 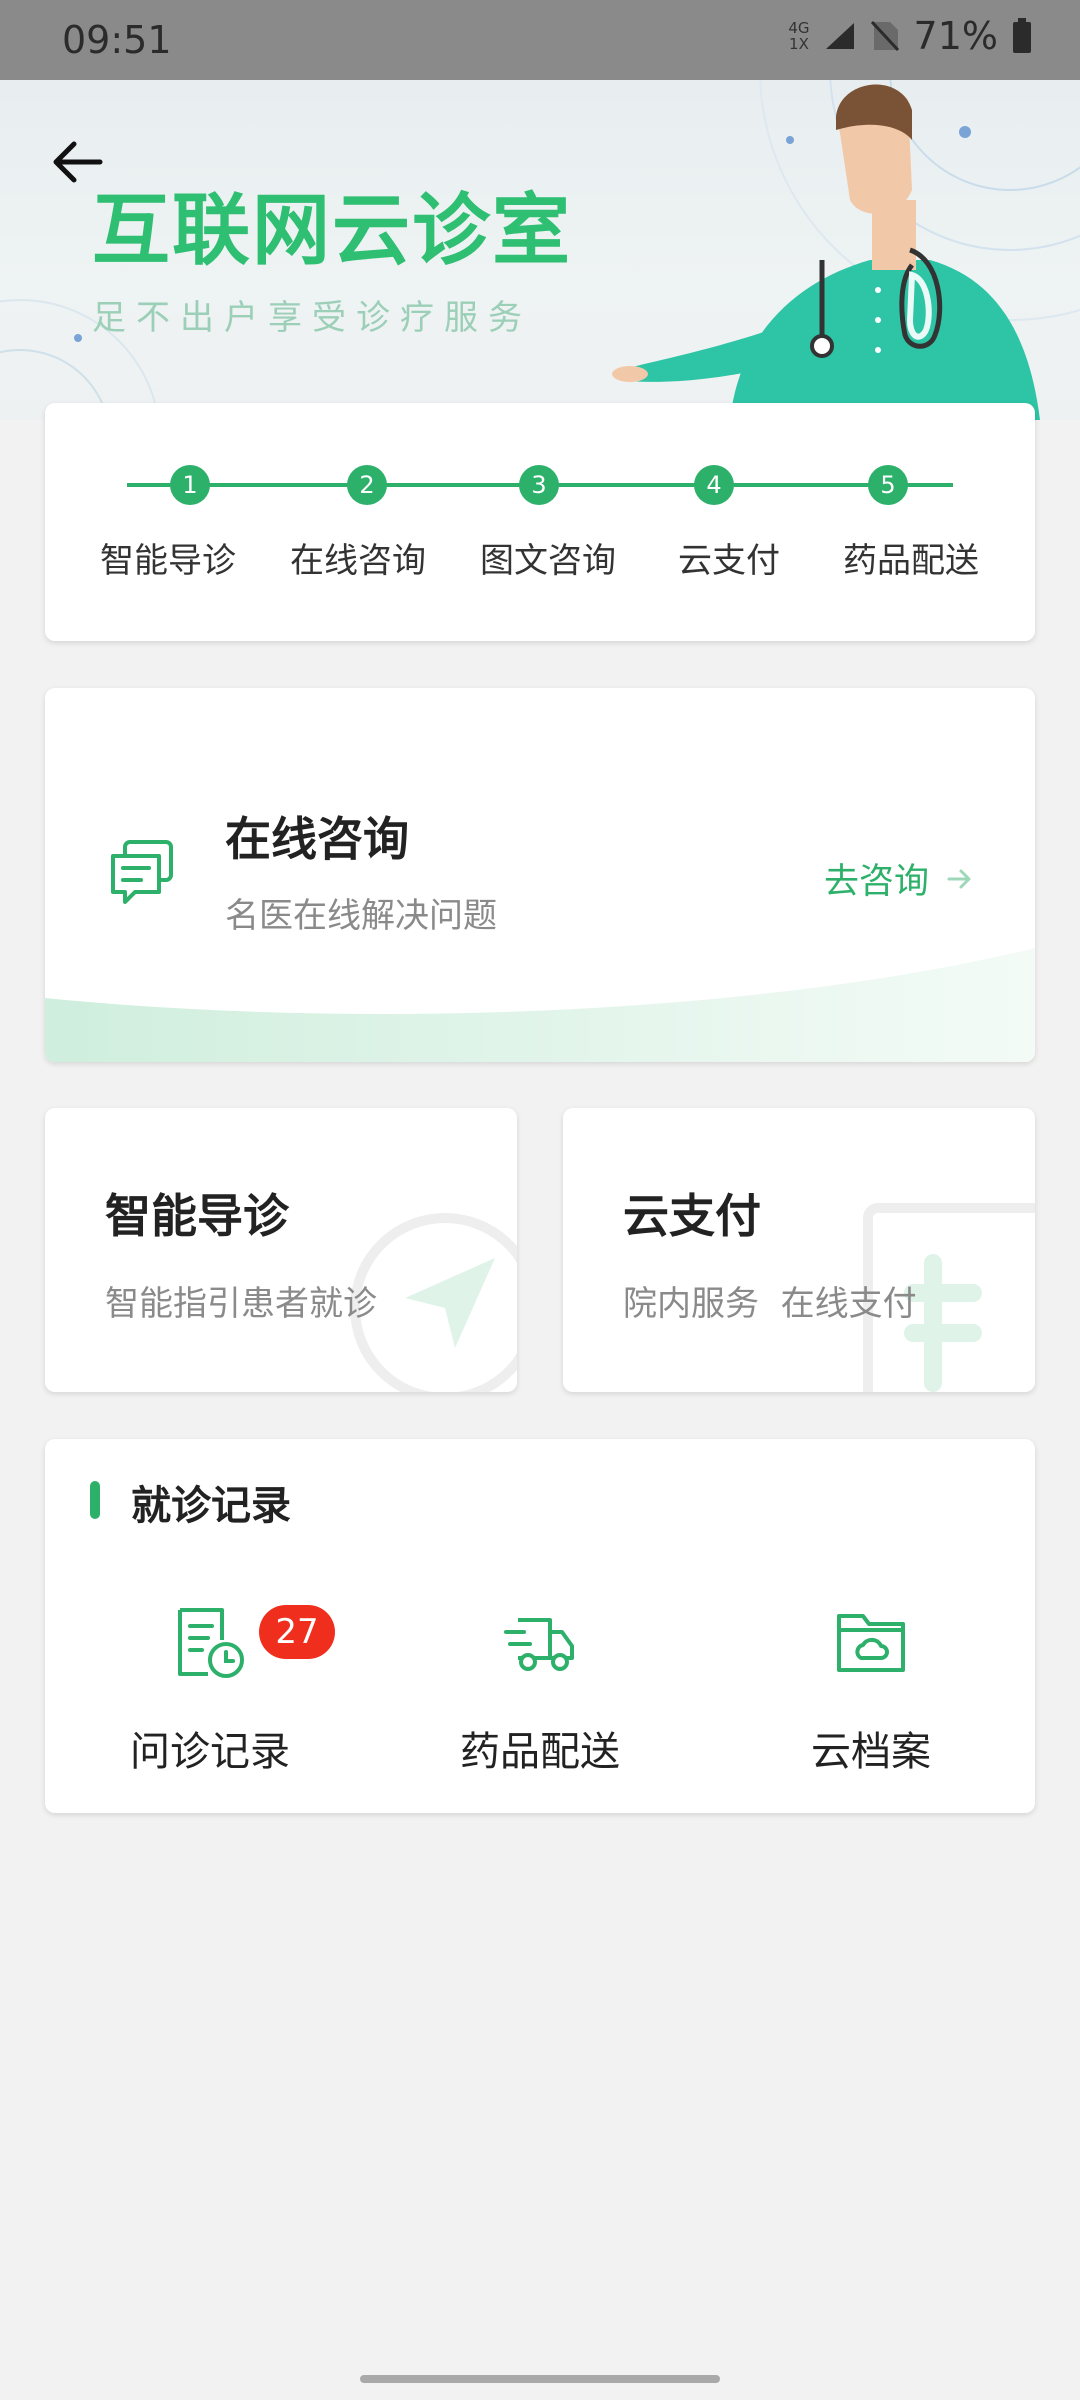 I want to click on hero-banner: 互联网云诊室 足不出户享受诊疗服务, so click(x=540, y=250).